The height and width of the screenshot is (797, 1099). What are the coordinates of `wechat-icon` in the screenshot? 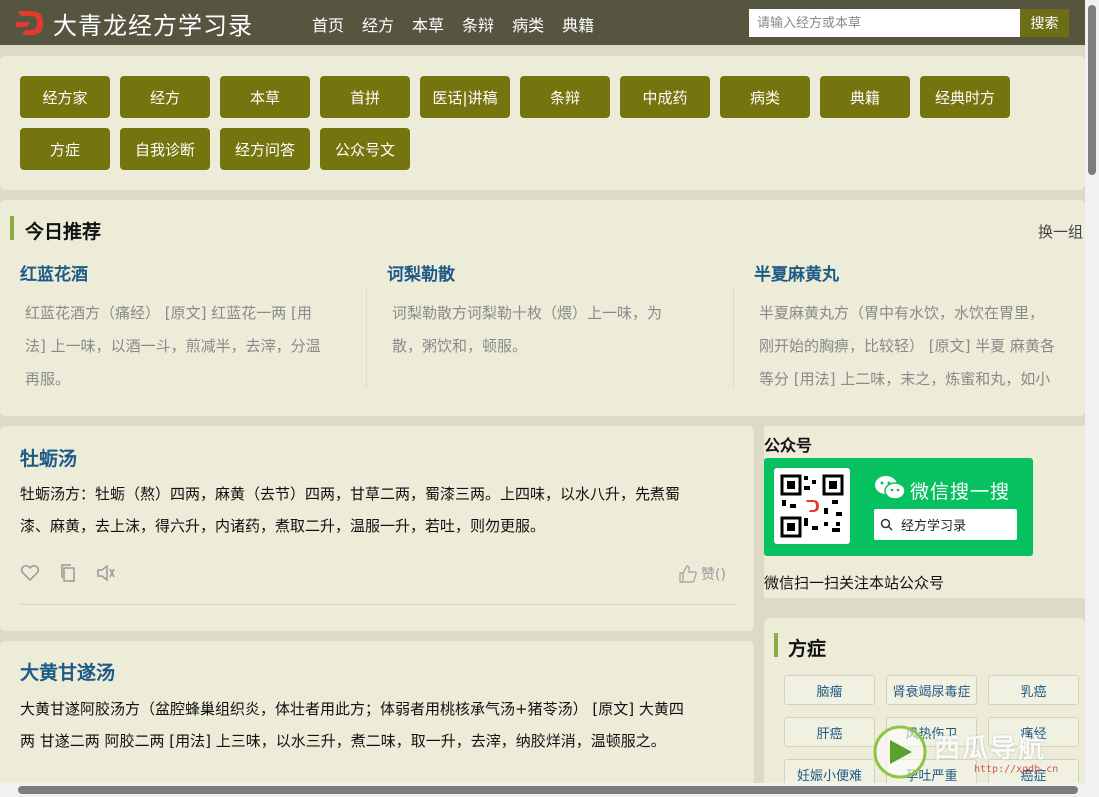 It's located at (890, 488).